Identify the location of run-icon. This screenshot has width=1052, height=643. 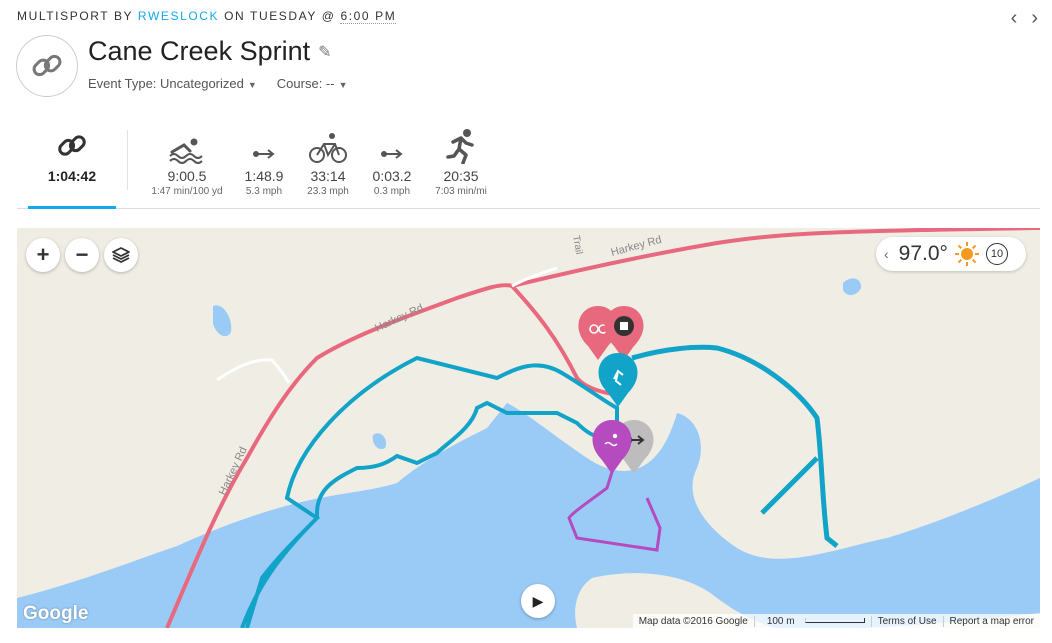
(461, 146).